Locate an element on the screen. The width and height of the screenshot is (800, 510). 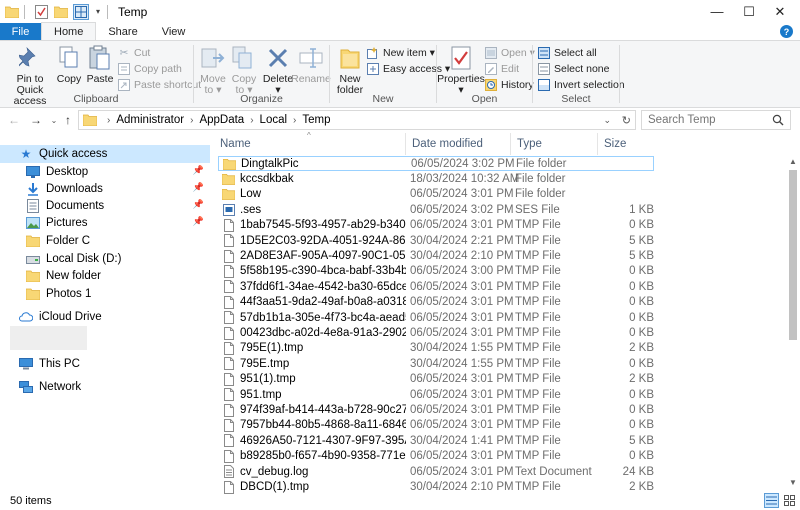
paste-shortcut-button: Paste shortcut is located at coordinates (159, 84).